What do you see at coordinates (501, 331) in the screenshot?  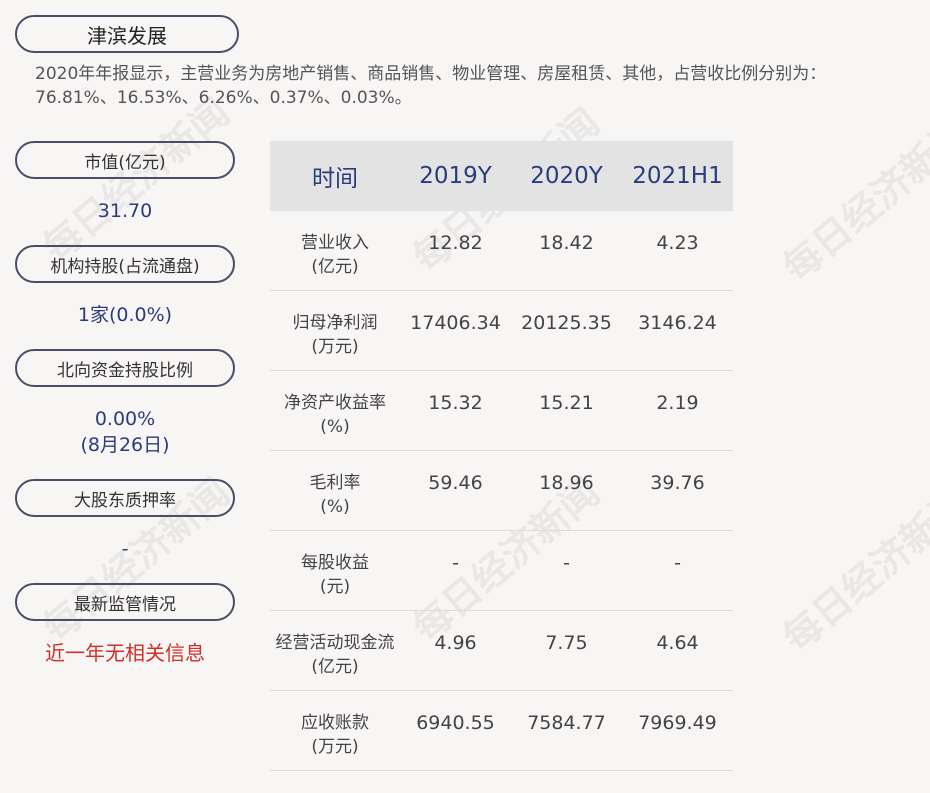 I see `table-row: 归母净利润 (万元) 17406.34 20125.35 3146.24` at bounding box center [501, 331].